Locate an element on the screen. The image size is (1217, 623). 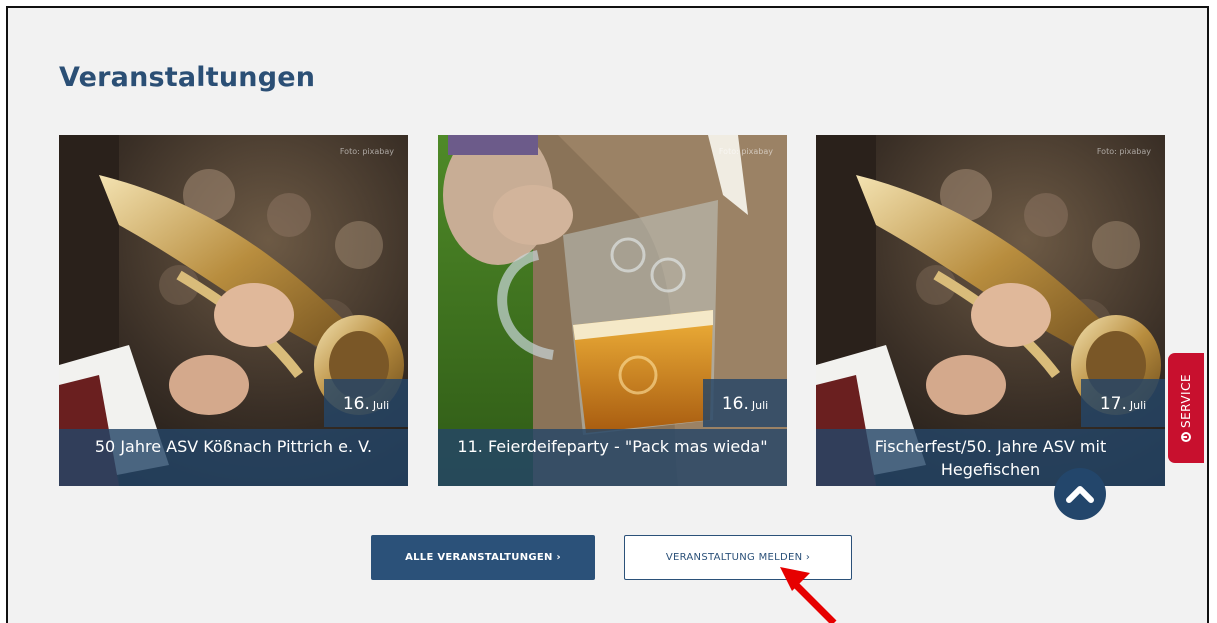
event-title: 50 Jahre ASV Kößnach Pittrich e. V. is located at coordinates (233, 457).